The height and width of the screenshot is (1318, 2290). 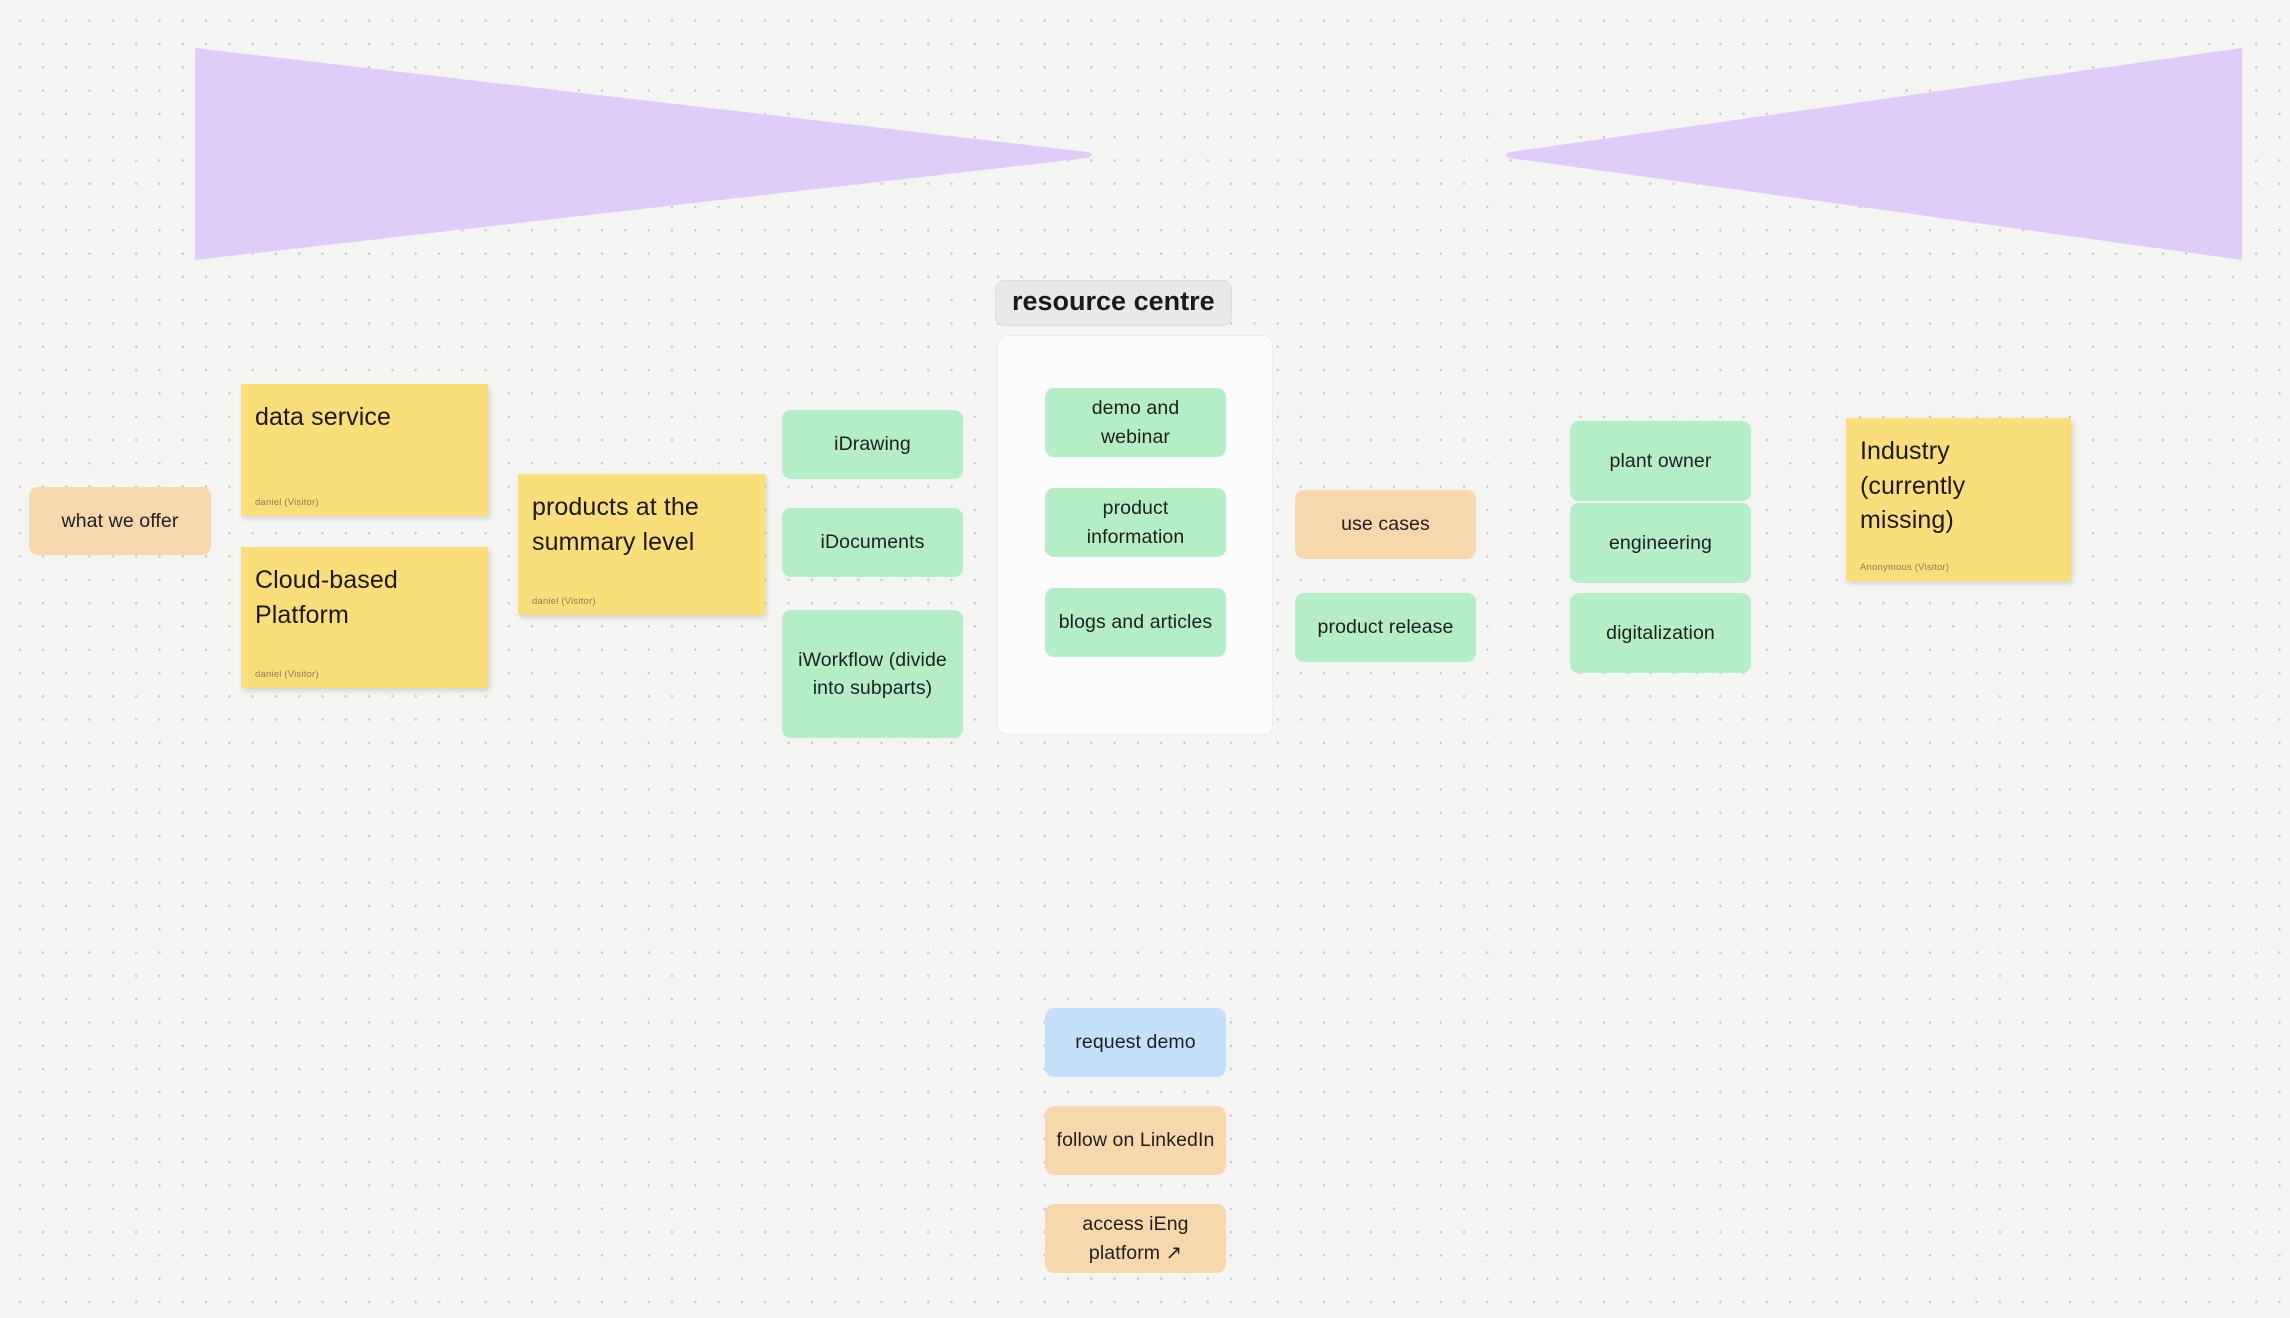 I want to click on card-blogs-and-articles: blogs and articles, so click(x=1135, y=622).